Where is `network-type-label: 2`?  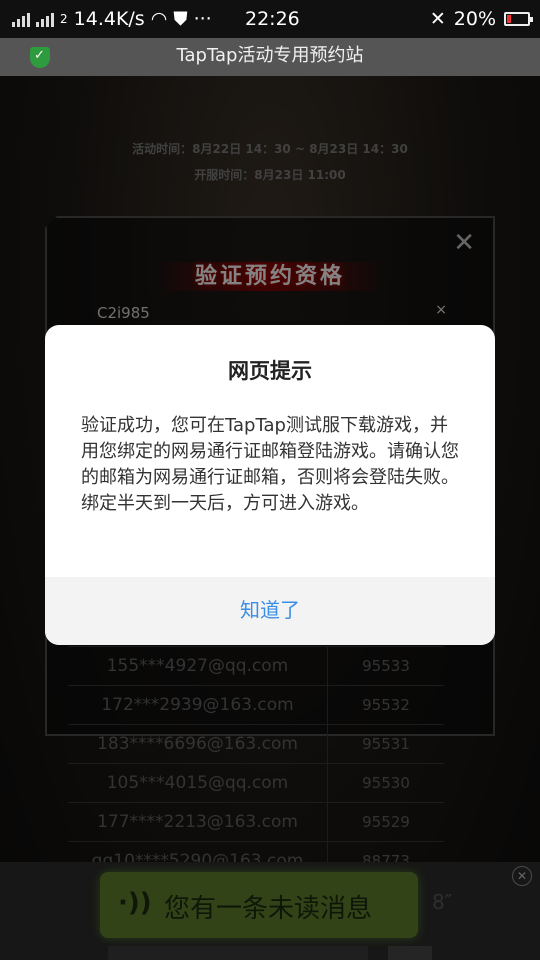 network-type-label: 2 is located at coordinates (64, 19).